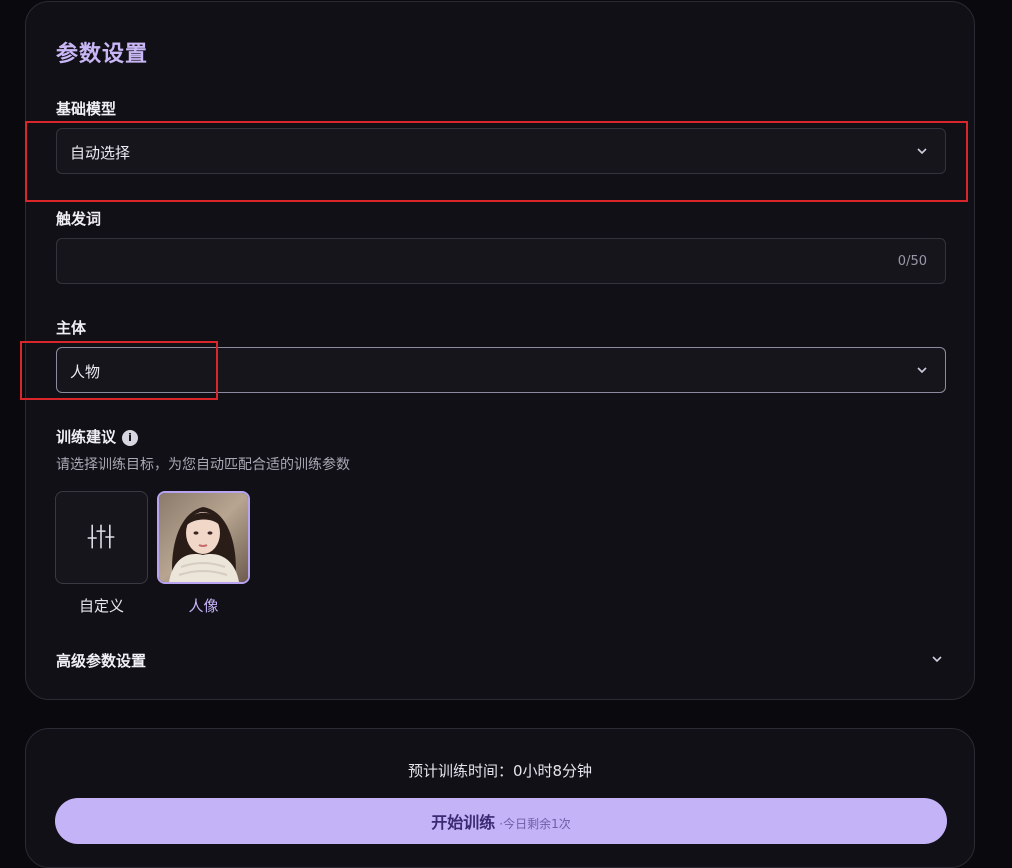 This screenshot has width=1012, height=868. What do you see at coordinates (500, 771) in the screenshot?
I see `estimated-time: 预计训练时间：0小时8分钟` at bounding box center [500, 771].